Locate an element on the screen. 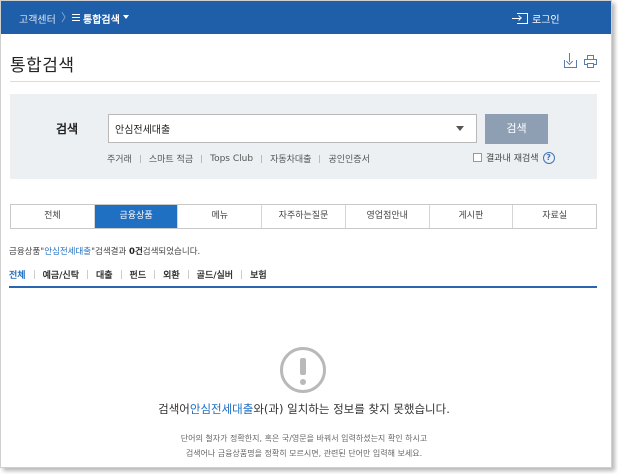 The height and width of the screenshot is (474, 618). tab-library: 자료실 is located at coordinates (555, 216).